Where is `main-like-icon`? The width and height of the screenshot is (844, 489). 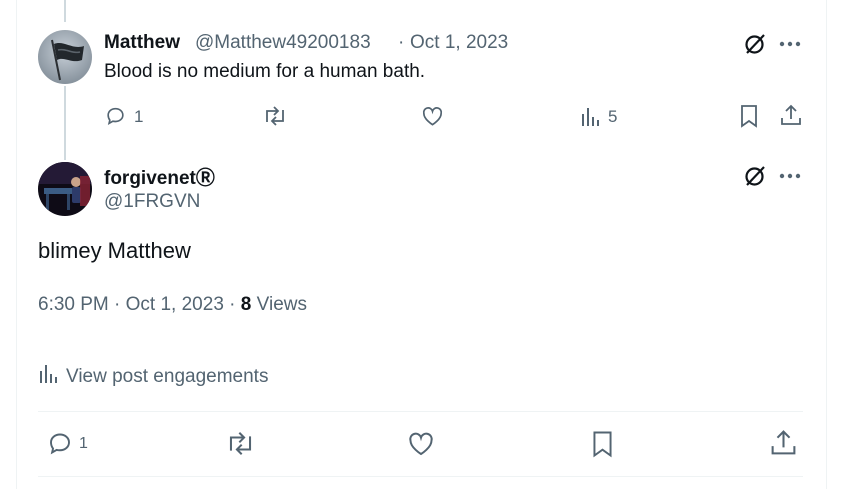 main-like-icon is located at coordinates (421, 443).